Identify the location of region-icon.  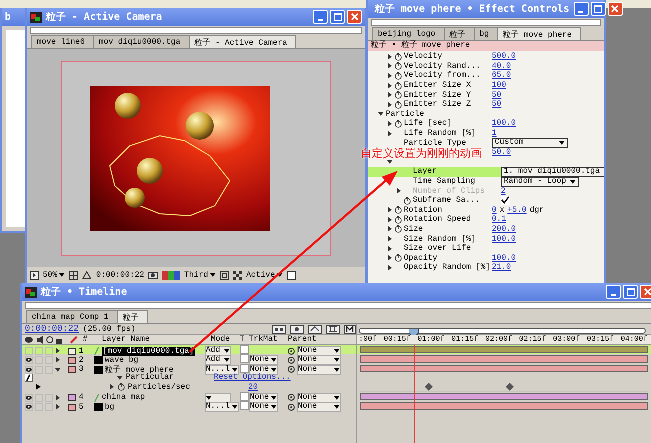
(225, 275).